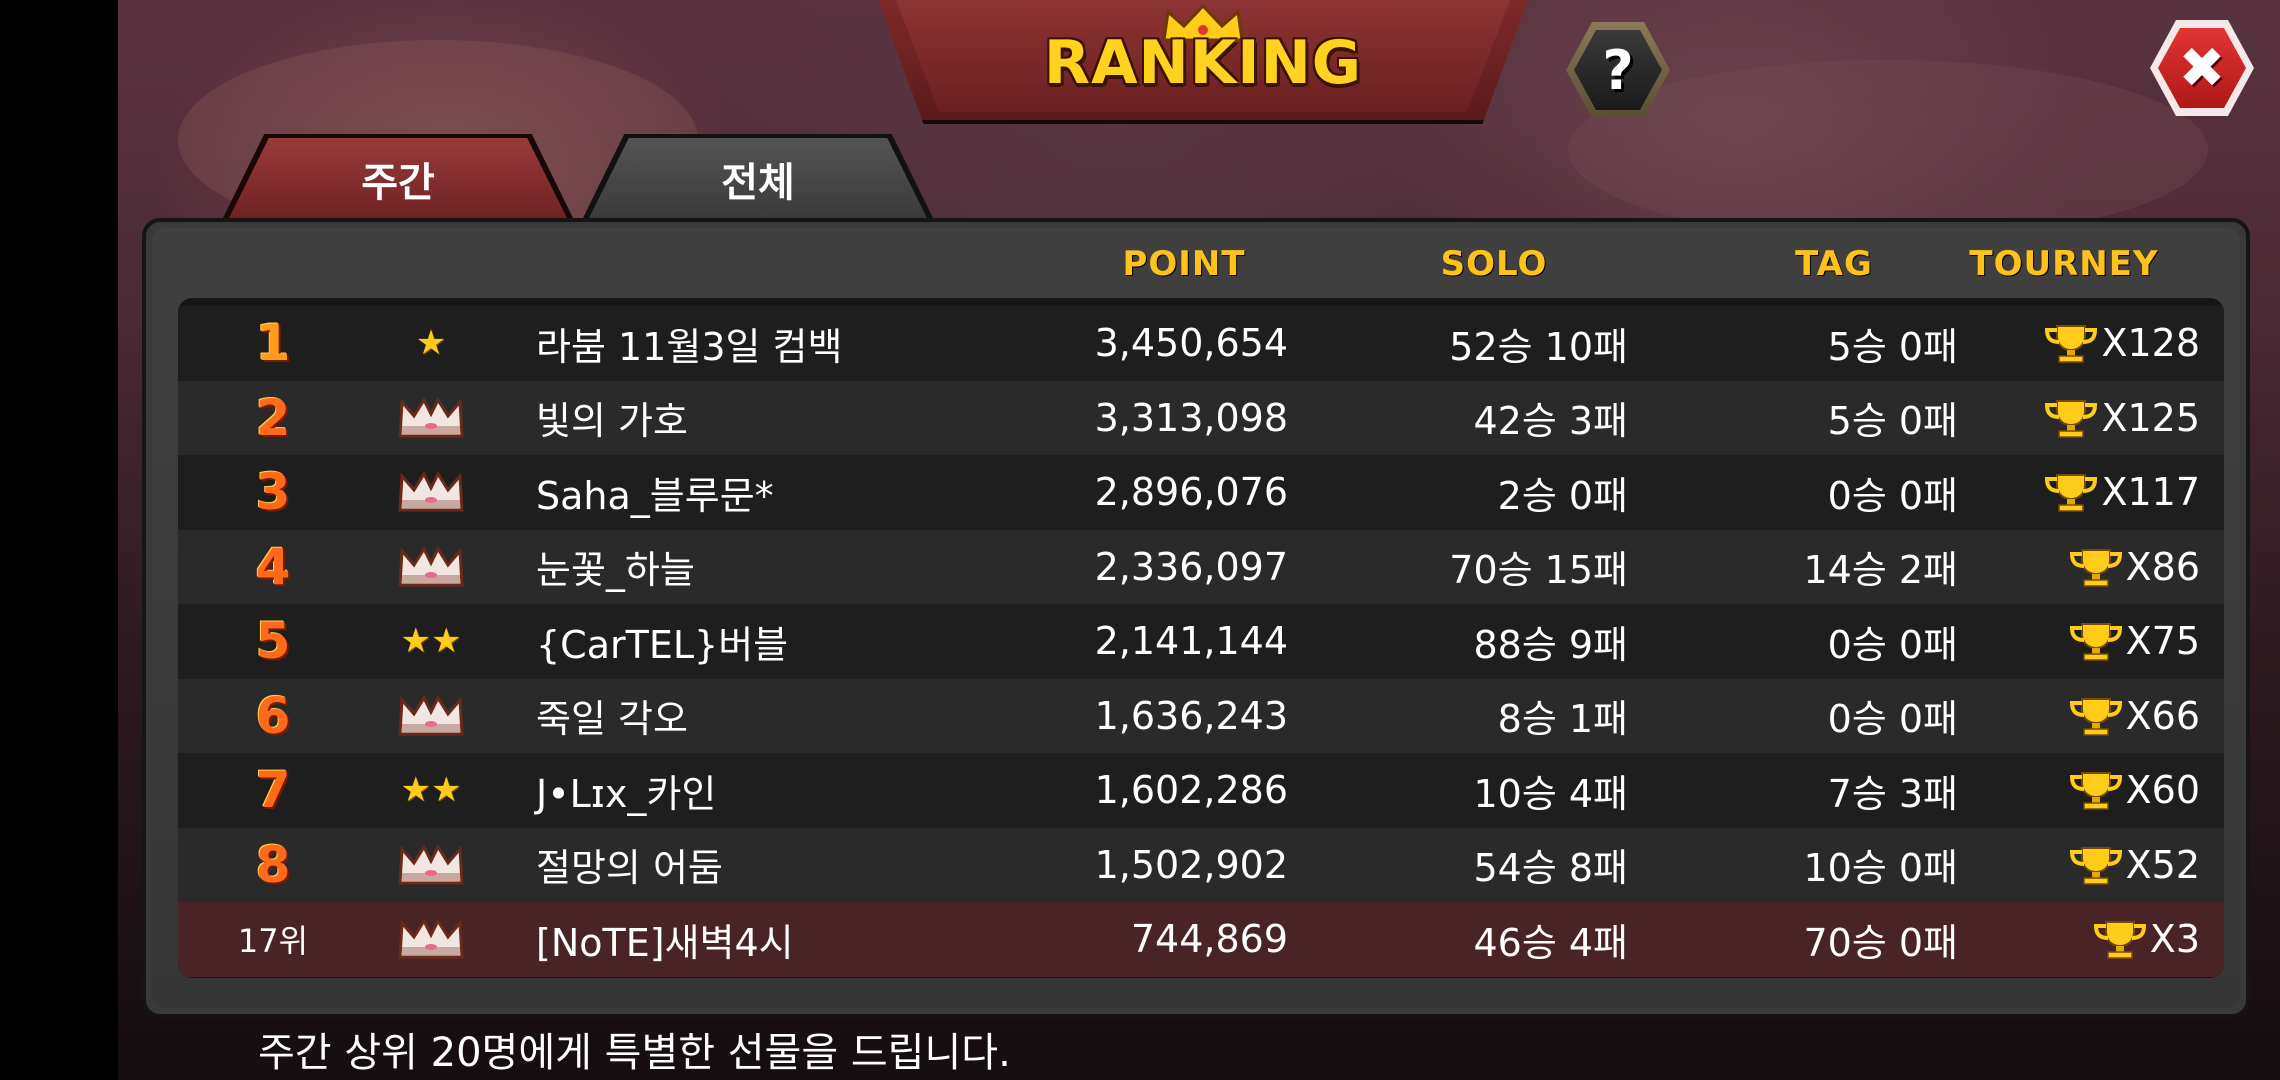 The width and height of the screenshot is (2280, 1080). What do you see at coordinates (1538, 346) in the screenshot?
I see `solo-record: 52승 10패` at bounding box center [1538, 346].